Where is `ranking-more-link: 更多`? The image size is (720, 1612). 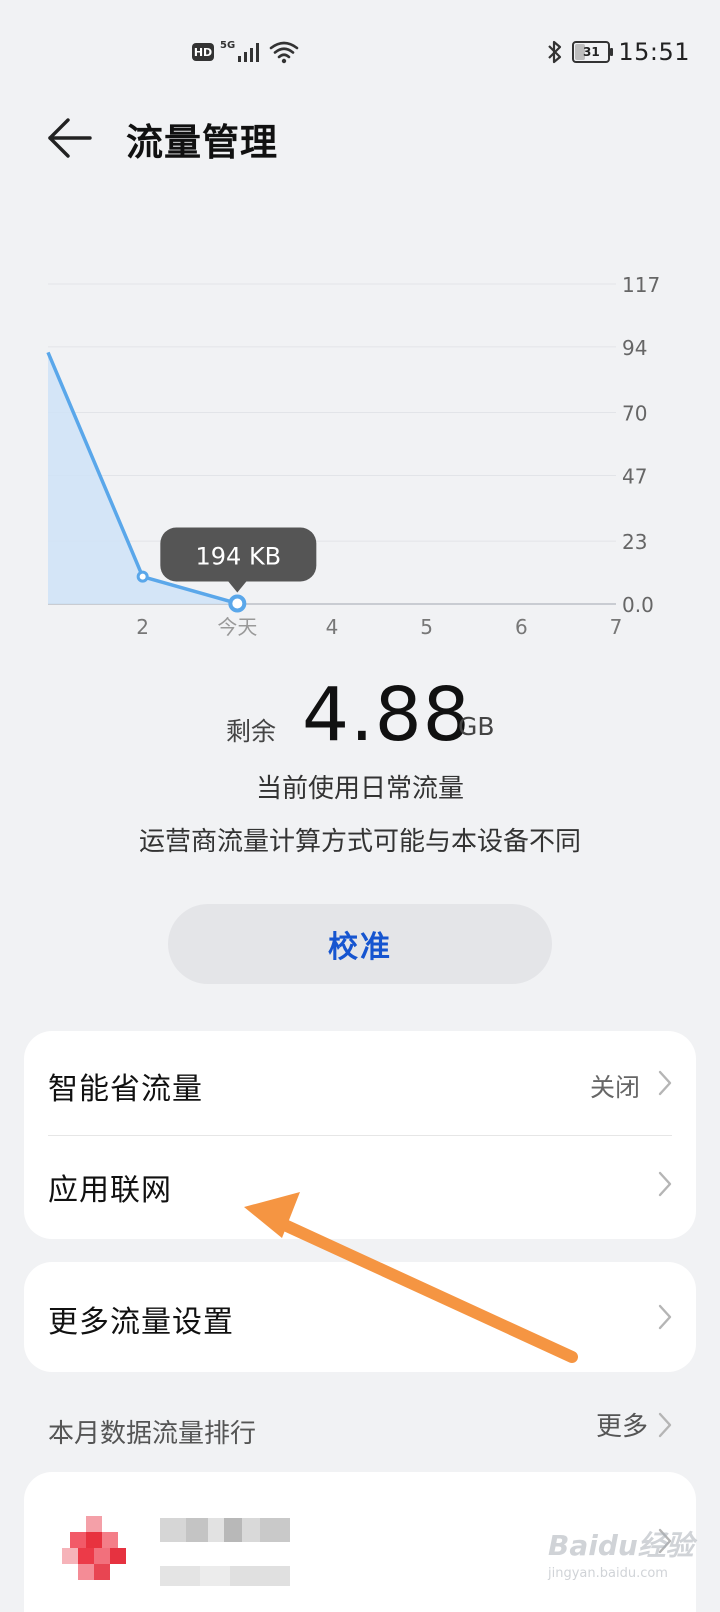 ranking-more-link: 更多 is located at coordinates (634, 1424).